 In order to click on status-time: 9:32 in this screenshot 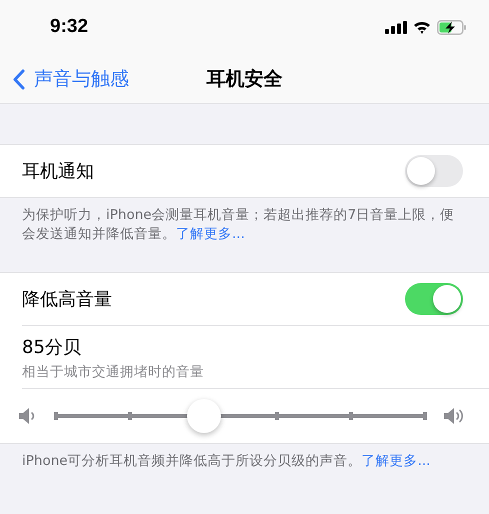, I will do `click(69, 27)`.